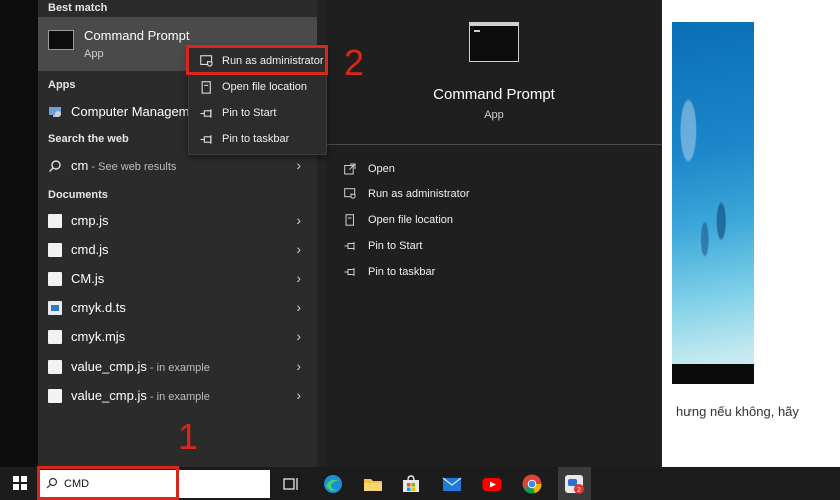 The image size is (840, 500). I want to click on document-item: CM.js ›, so click(177, 279).